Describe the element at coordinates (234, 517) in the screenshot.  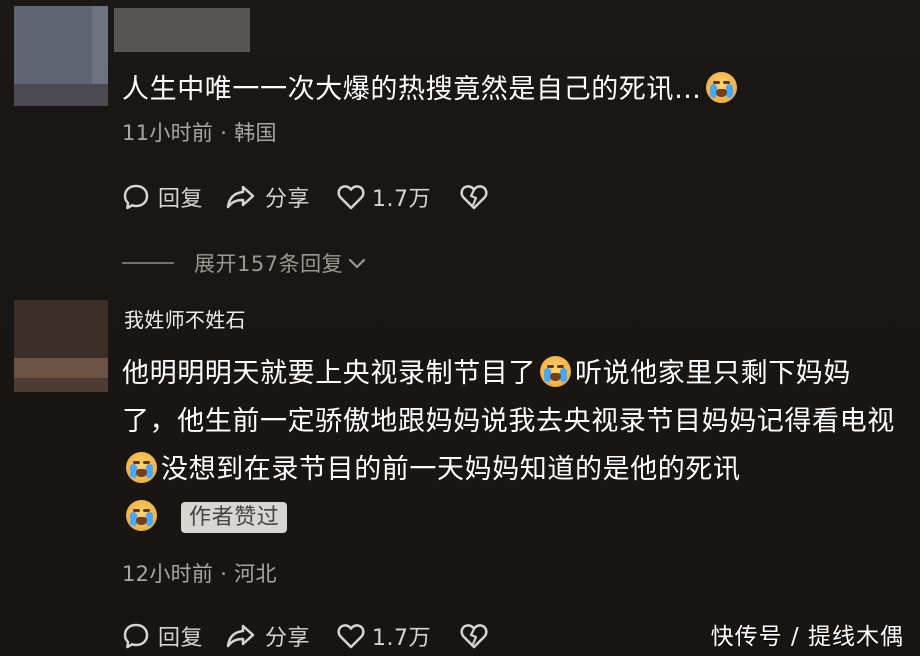
I see `author-liked-badge: 作者赞过` at that location.